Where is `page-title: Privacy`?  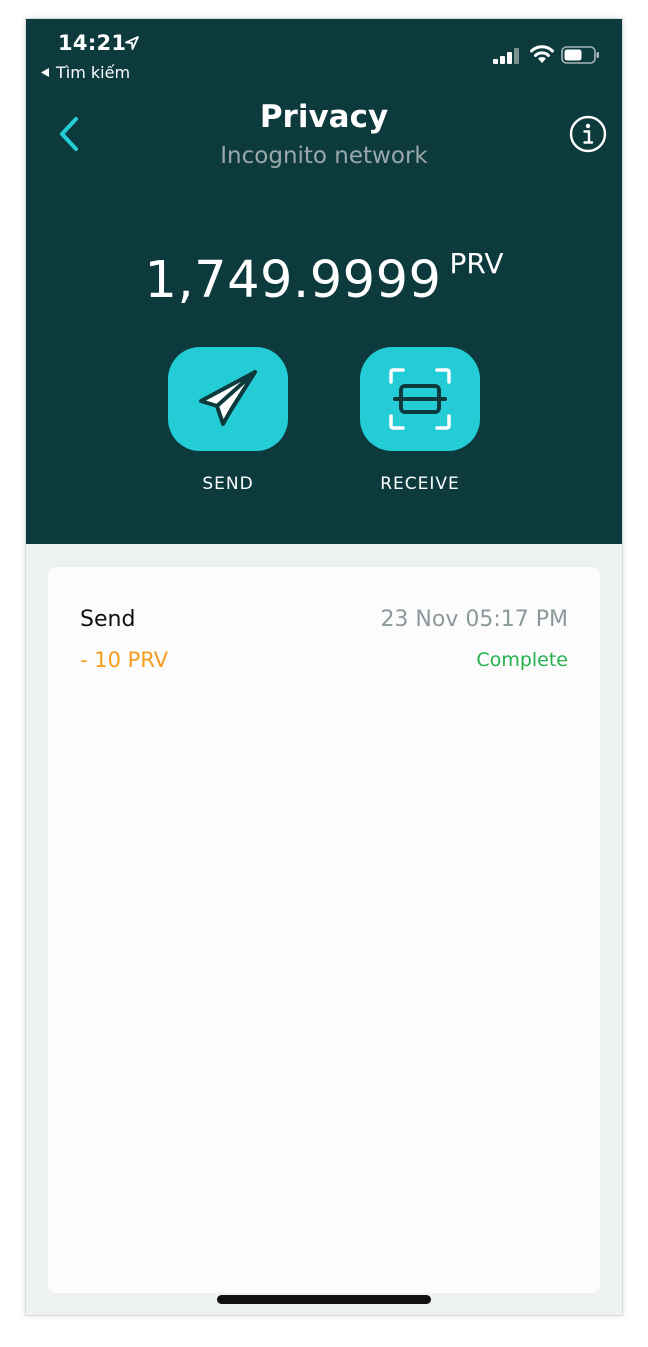 page-title: Privacy is located at coordinates (324, 117).